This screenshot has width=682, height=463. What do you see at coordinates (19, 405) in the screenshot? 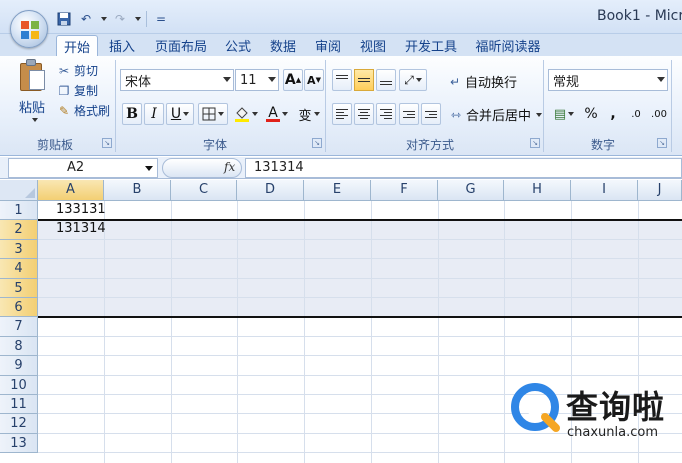
I see `row-header-11: 11` at bounding box center [19, 405].